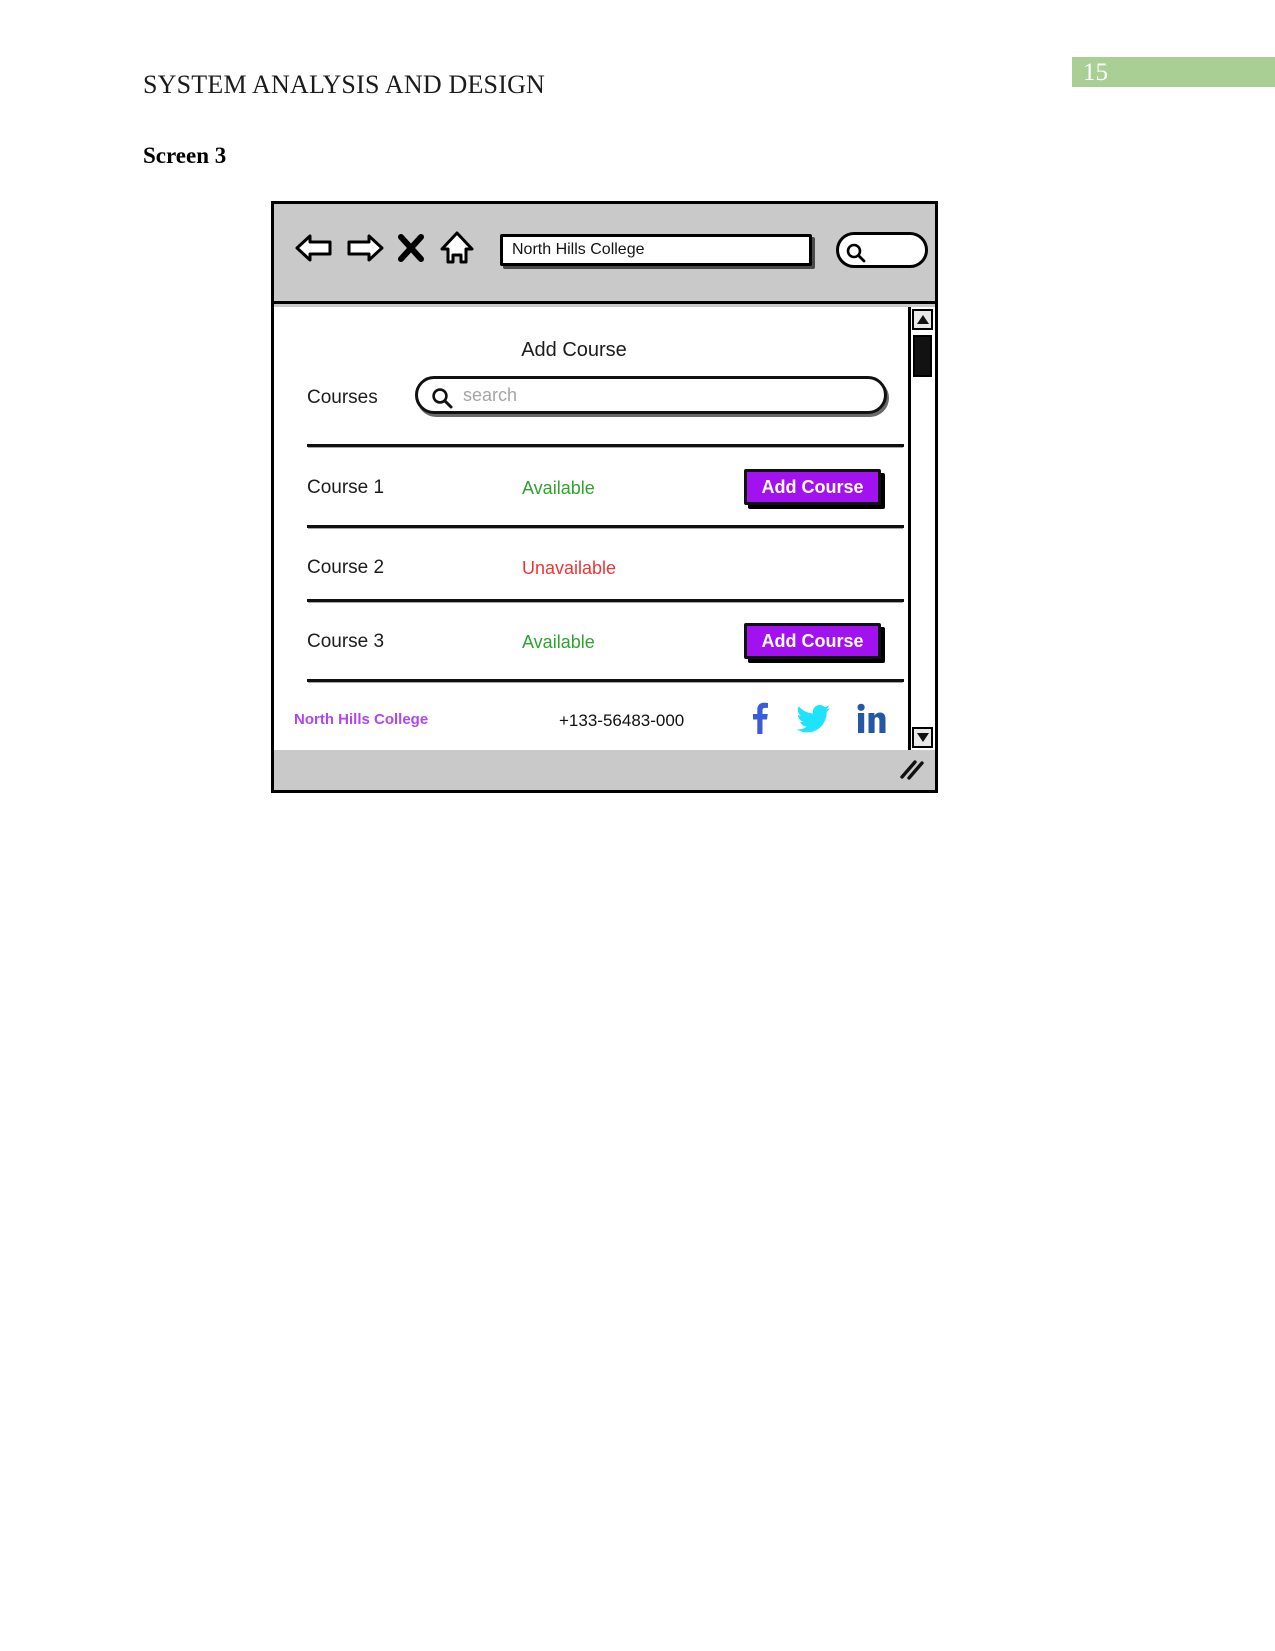 Image resolution: width=1275 pixels, height=1651 pixels. I want to click on table-row: Course 3 Available Add Course, so click(591, 646).